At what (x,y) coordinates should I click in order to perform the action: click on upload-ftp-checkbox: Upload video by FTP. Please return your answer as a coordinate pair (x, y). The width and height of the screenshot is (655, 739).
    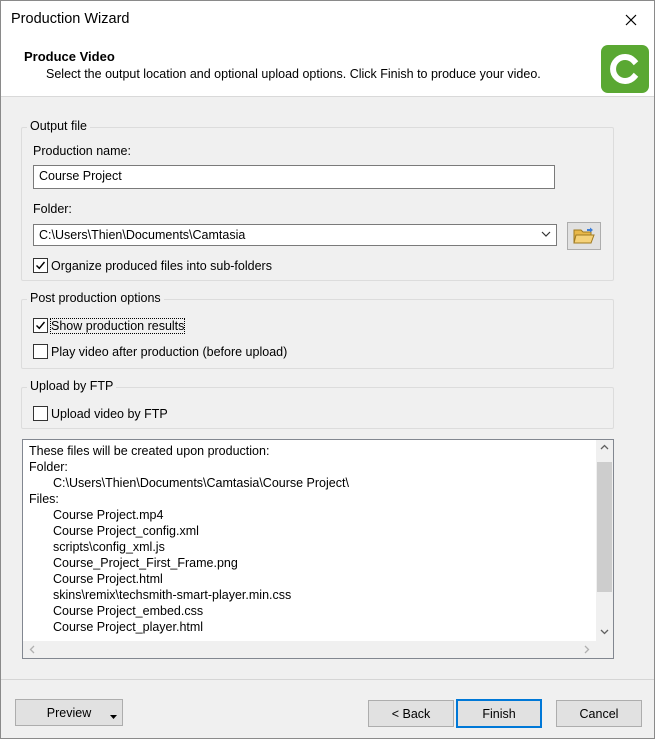
    Looking at the image, I should click on (100, 413).